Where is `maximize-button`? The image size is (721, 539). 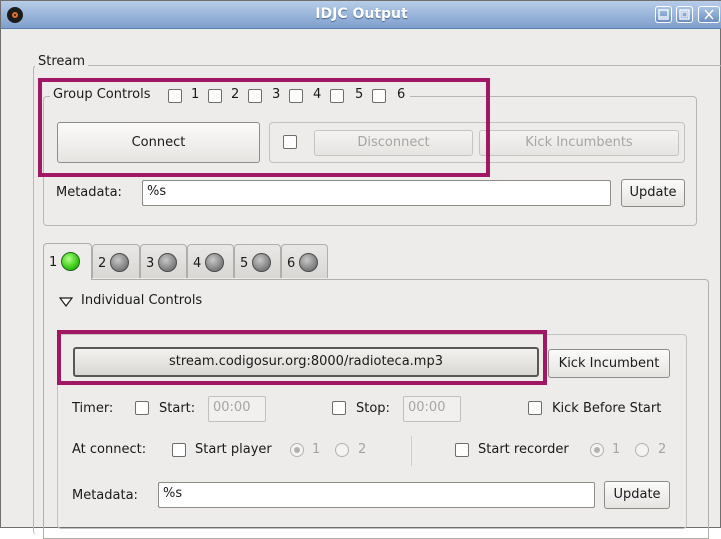
maximize-button is located at coordinates (684, 14).